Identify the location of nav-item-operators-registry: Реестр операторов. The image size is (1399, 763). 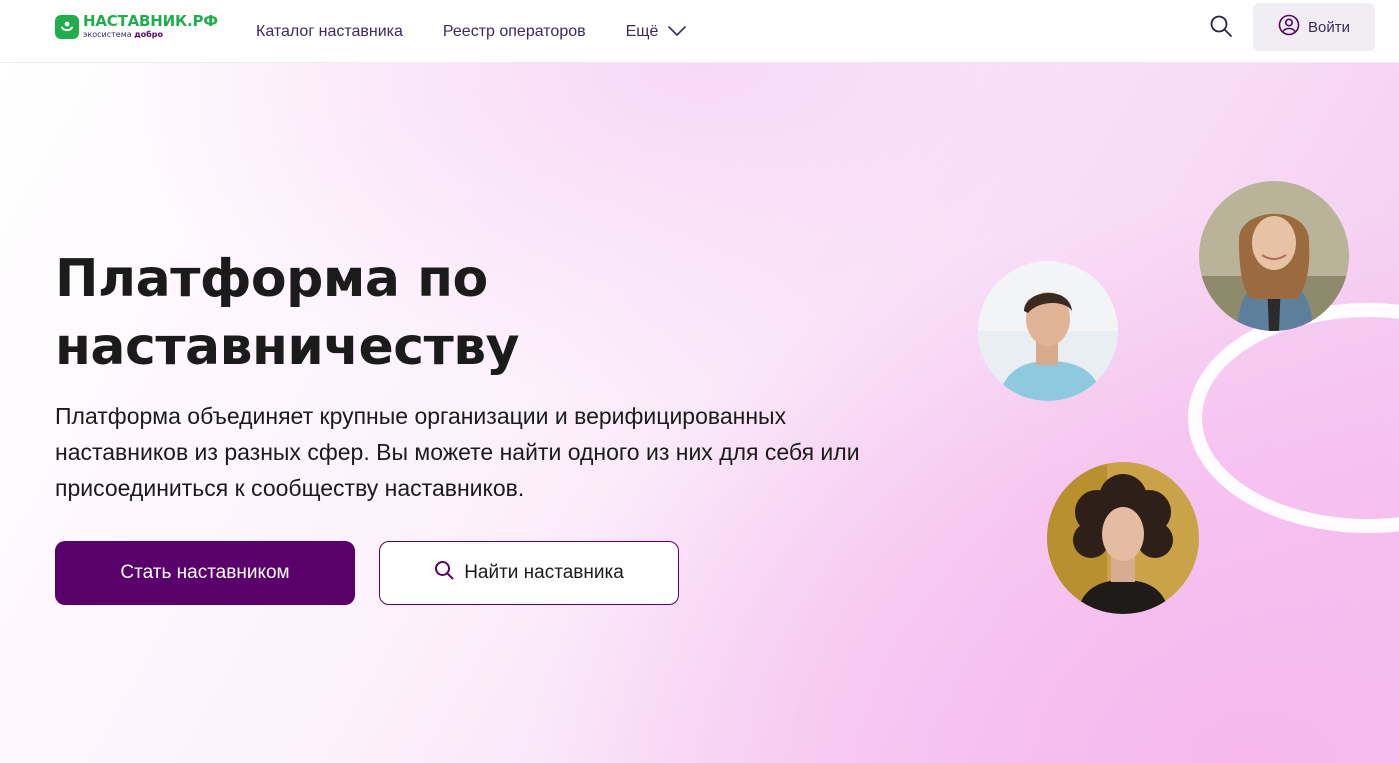
(514, 32).